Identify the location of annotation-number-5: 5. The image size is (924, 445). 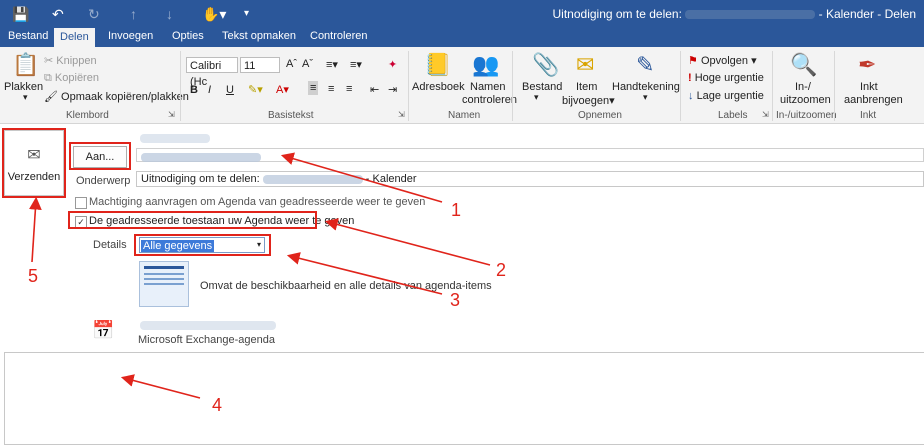
(33, 276).